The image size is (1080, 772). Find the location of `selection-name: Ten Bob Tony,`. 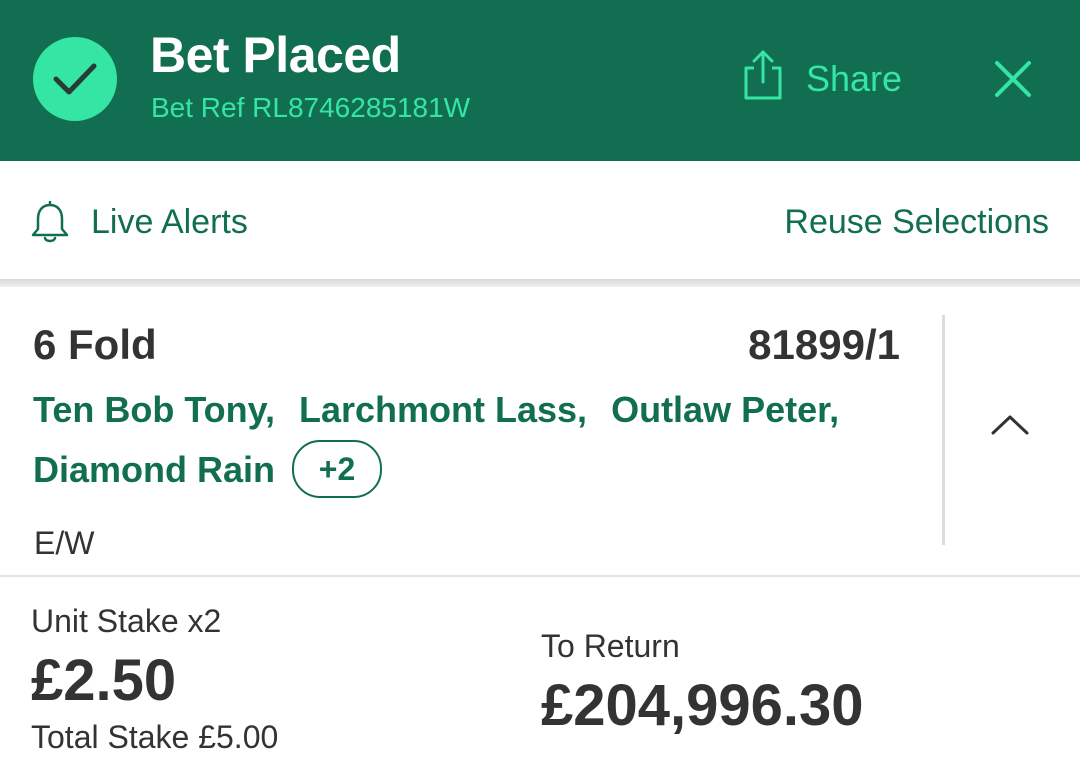

selection-name: Ten Bob Tony, is located at coordinates (154, 409).